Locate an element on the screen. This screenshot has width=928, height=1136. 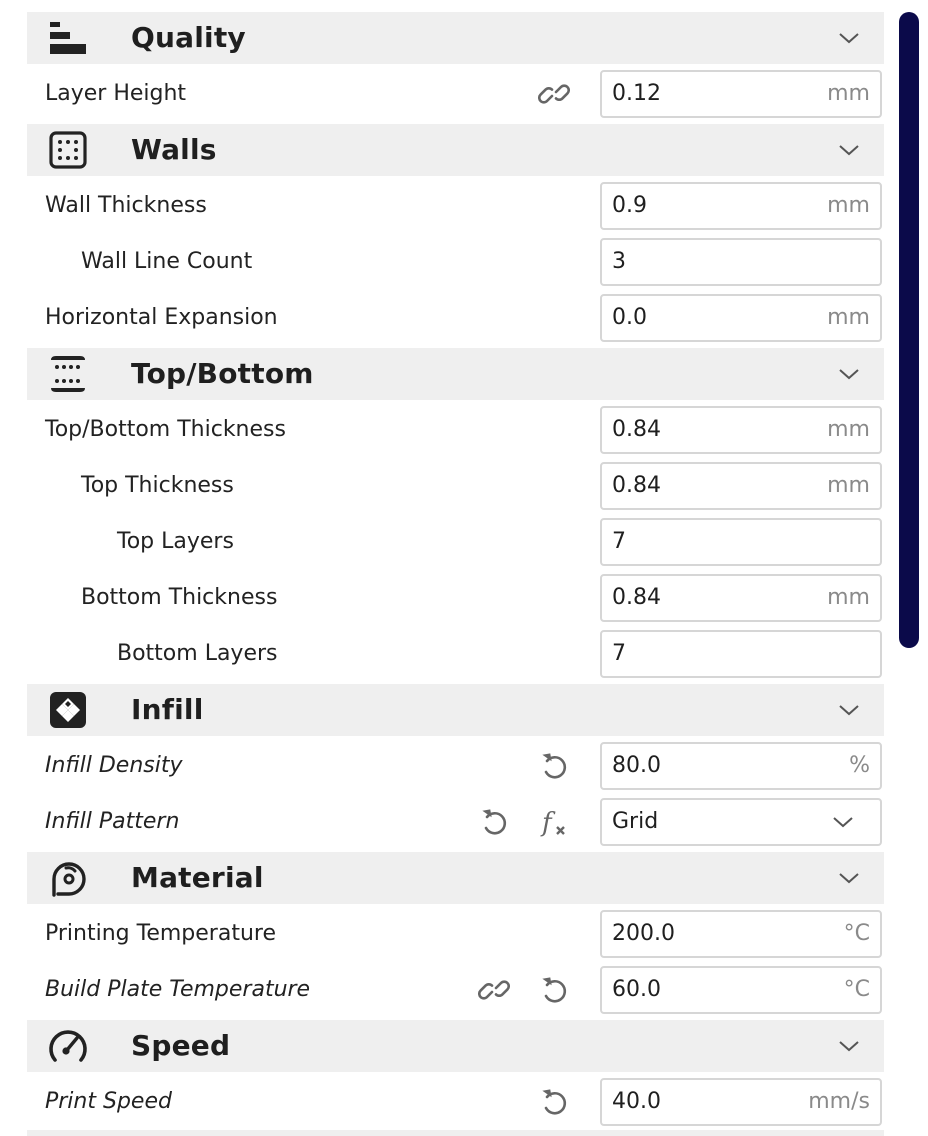
setting-row-print-speed: Print Speed 40.0 mm/s is located at coordinates (455, 1102).